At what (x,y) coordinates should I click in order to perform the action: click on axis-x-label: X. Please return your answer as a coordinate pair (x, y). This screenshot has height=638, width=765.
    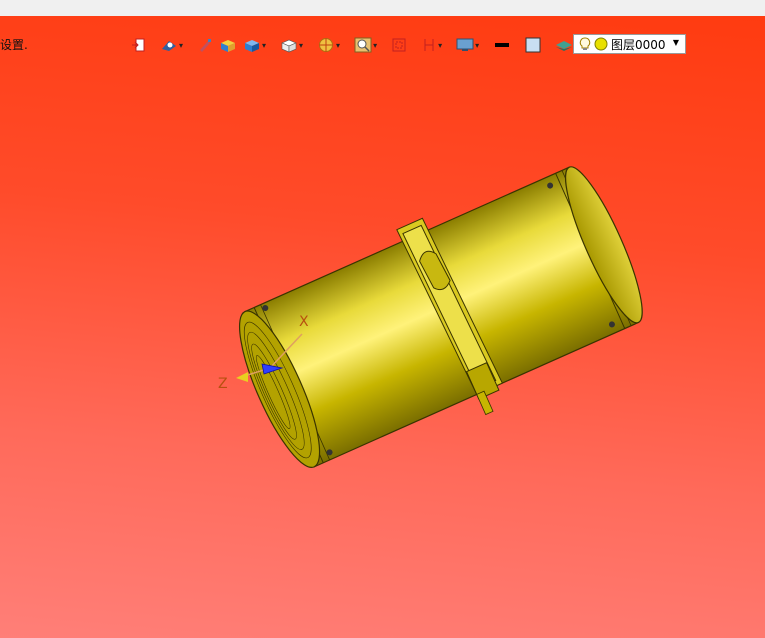
    Looking at the image, I should click on (304, 322).